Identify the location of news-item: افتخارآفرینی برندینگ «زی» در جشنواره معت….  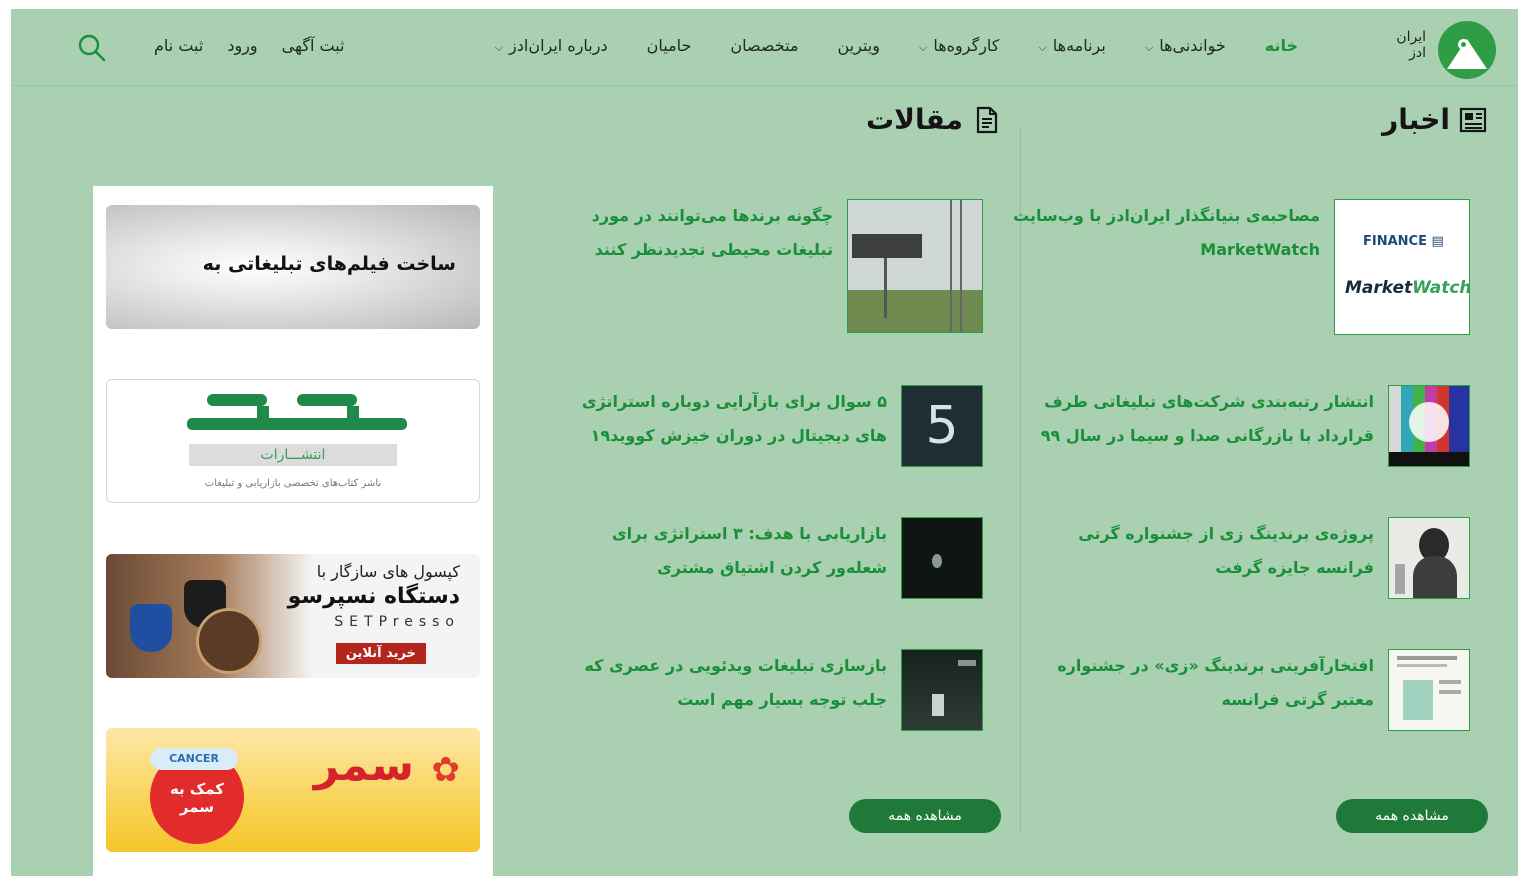
(1250, 690).